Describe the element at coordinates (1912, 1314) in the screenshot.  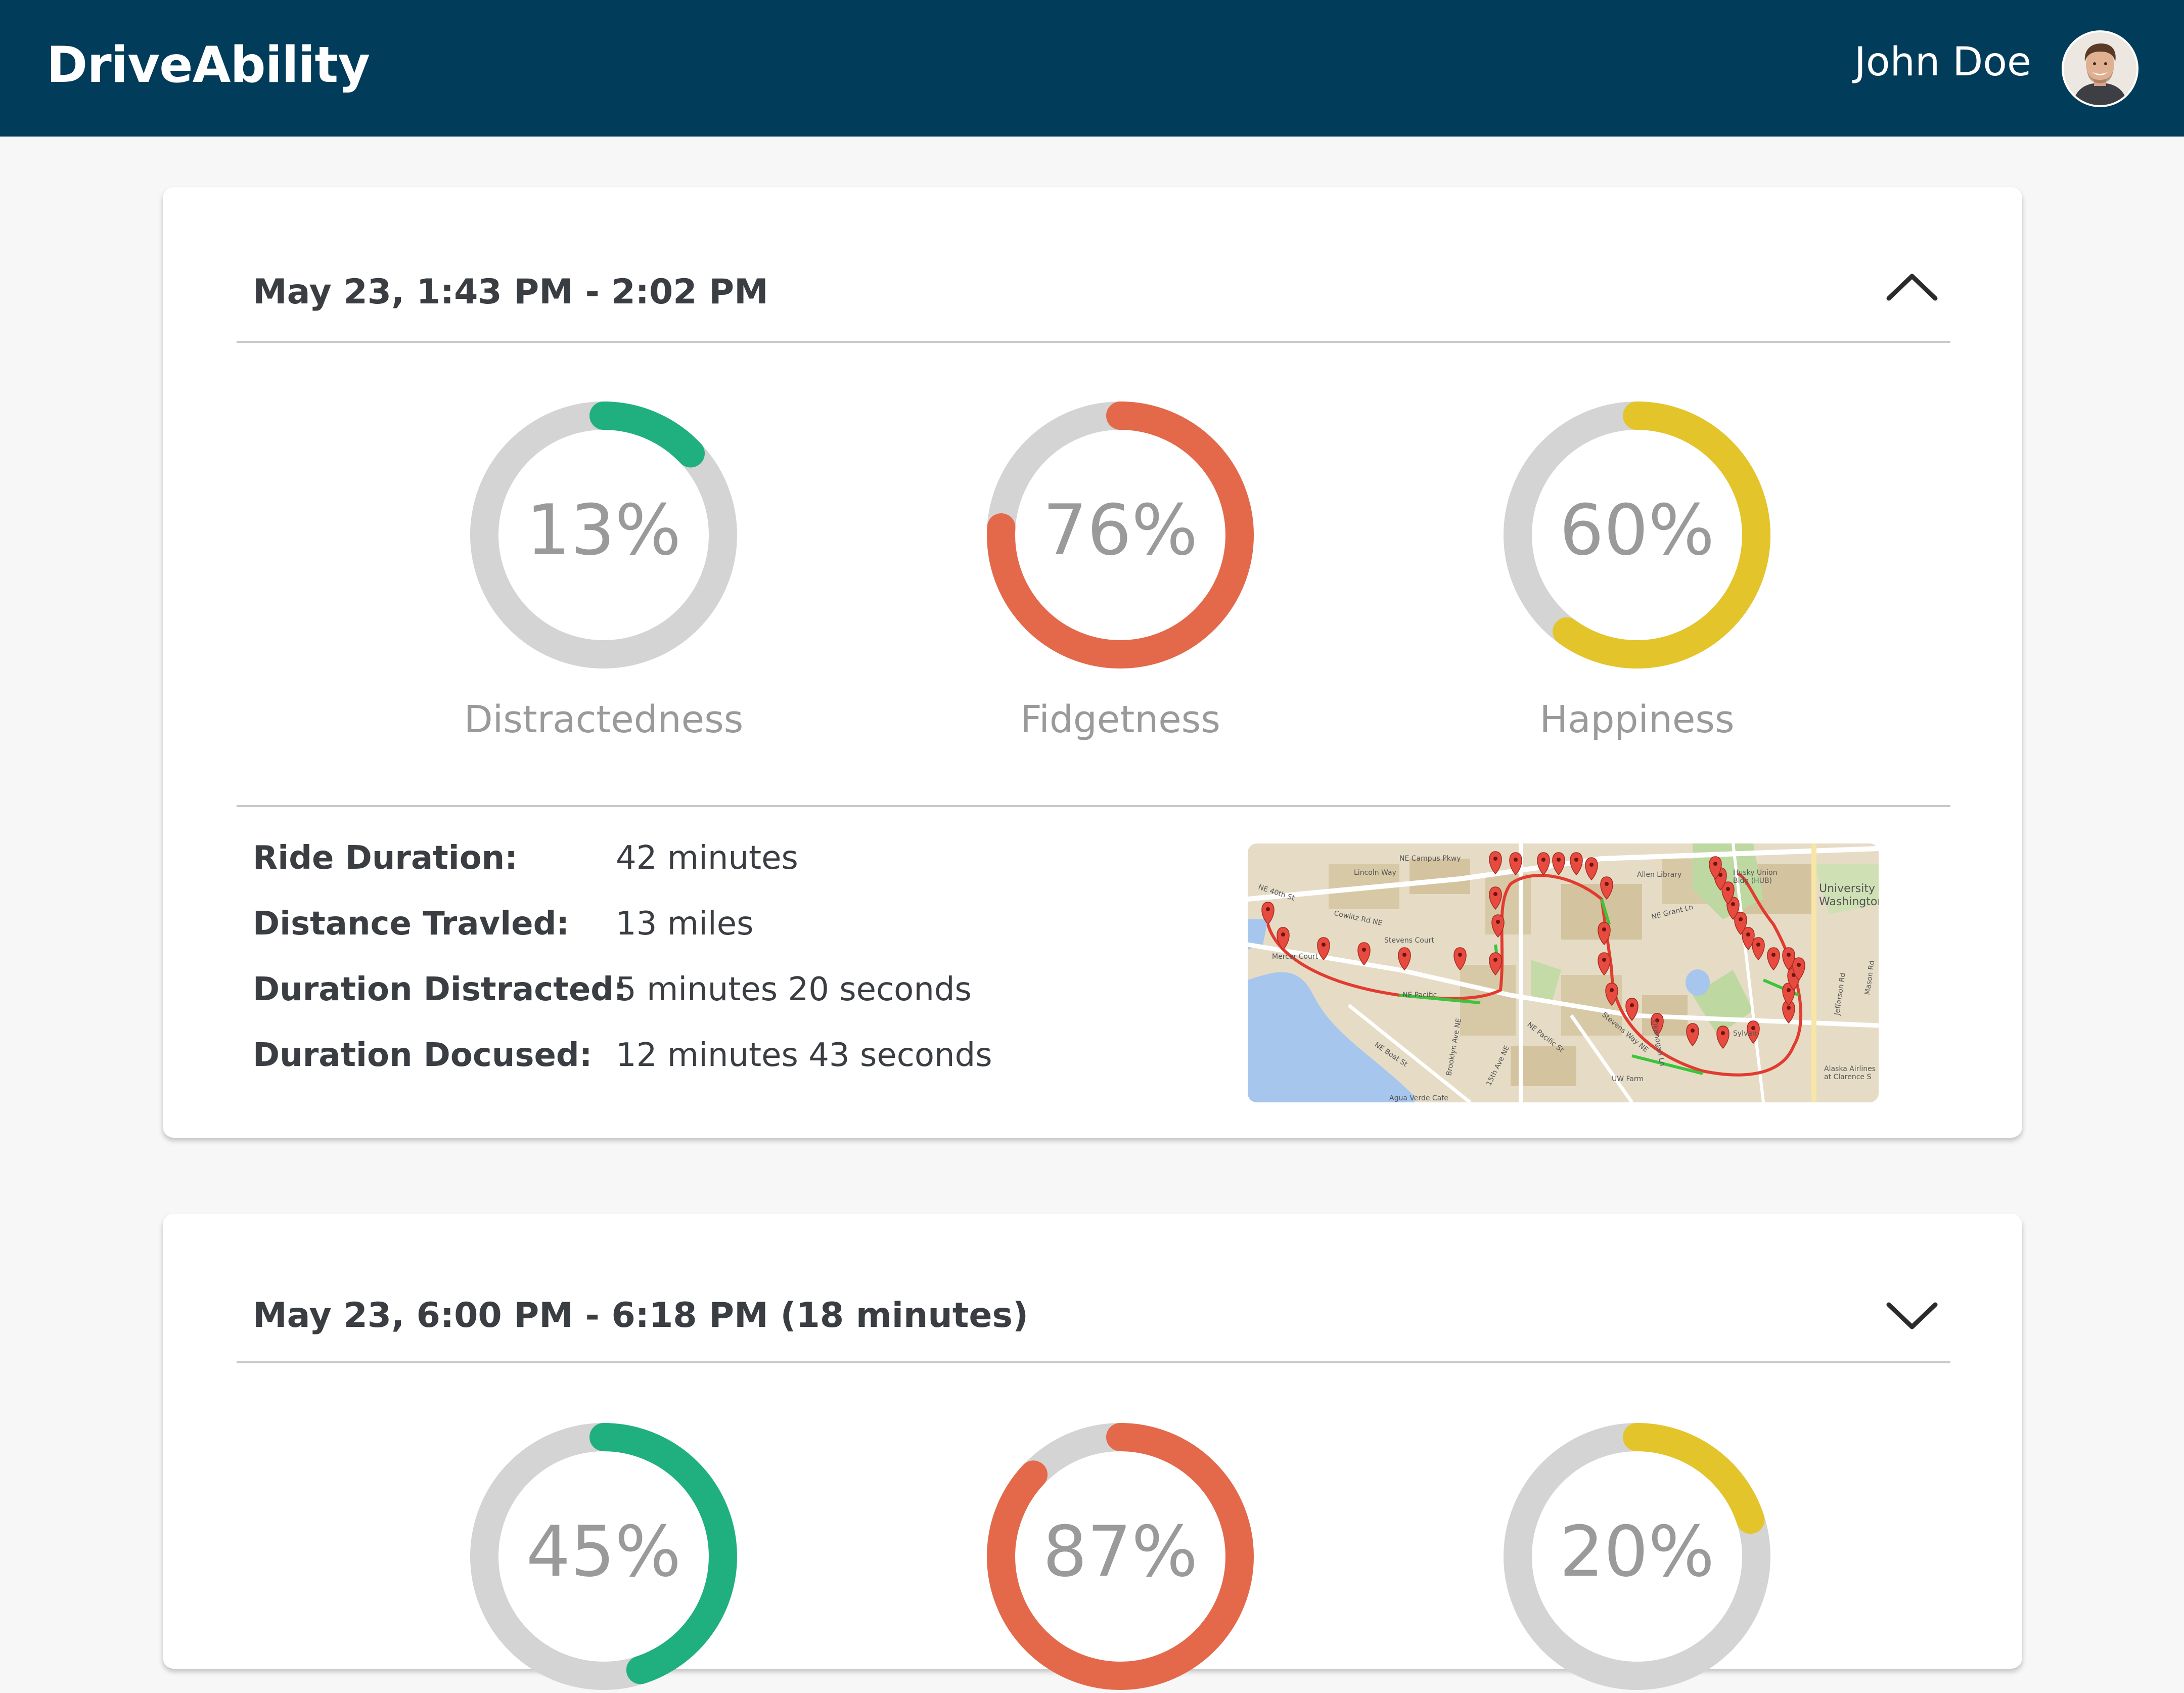
I see `chevron-down-icon` at that location.